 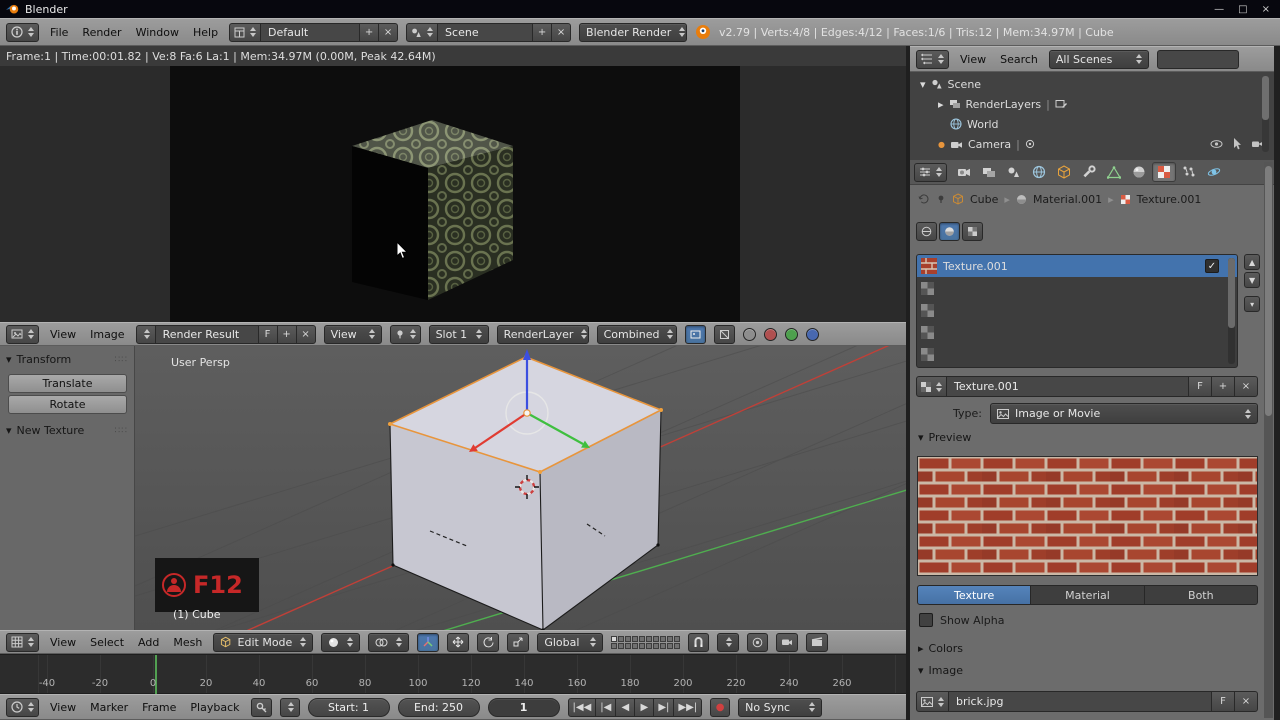 I want to click on colors-panel-header: ▸ Colors, so click(x=1088, y=648).